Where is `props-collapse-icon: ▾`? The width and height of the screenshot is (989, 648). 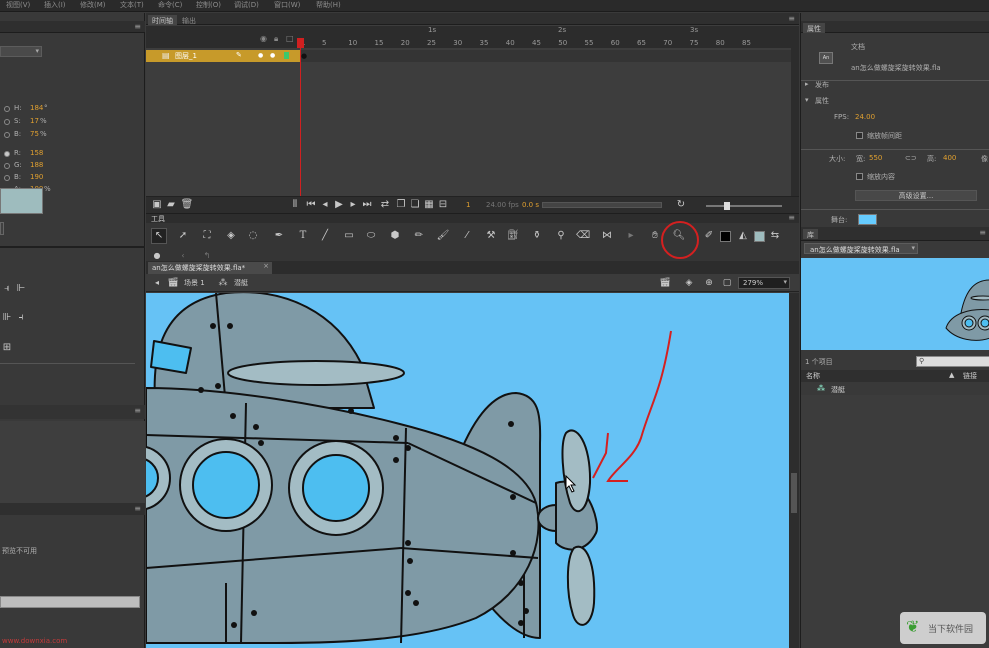 props-collapse-icon: ▾ is located at coordinates (807, 100).